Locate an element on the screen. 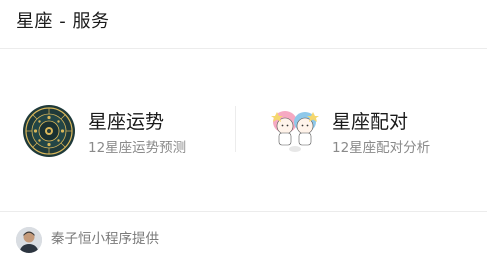 This screenshot has height=259, width=487. page-title: 星座 - 服务 is located at coordinates (63, 21).